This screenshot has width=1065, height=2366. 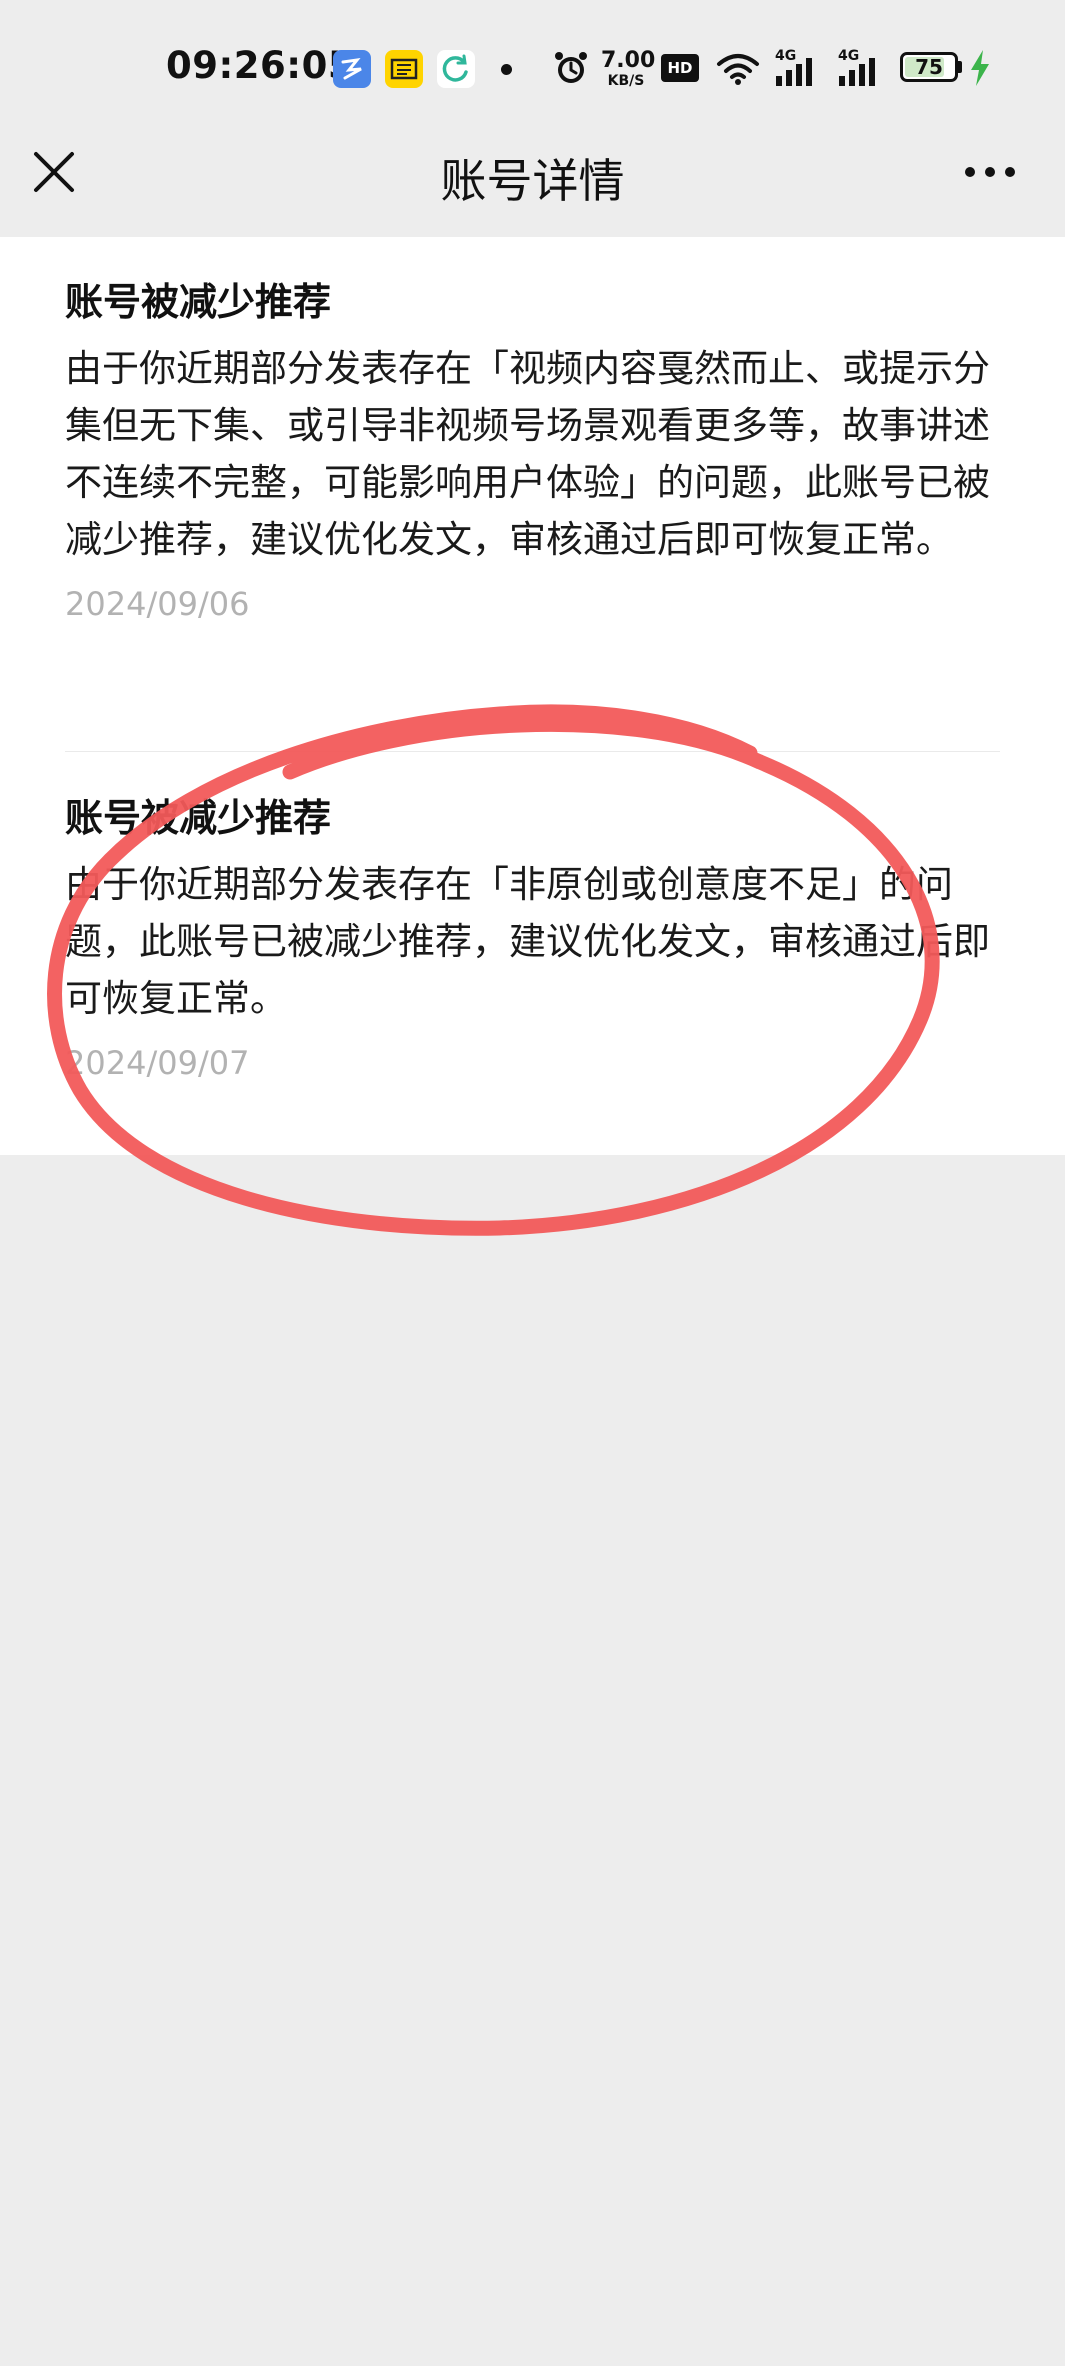 I want to click on more-dots-icon, so click(x=990, y=172).